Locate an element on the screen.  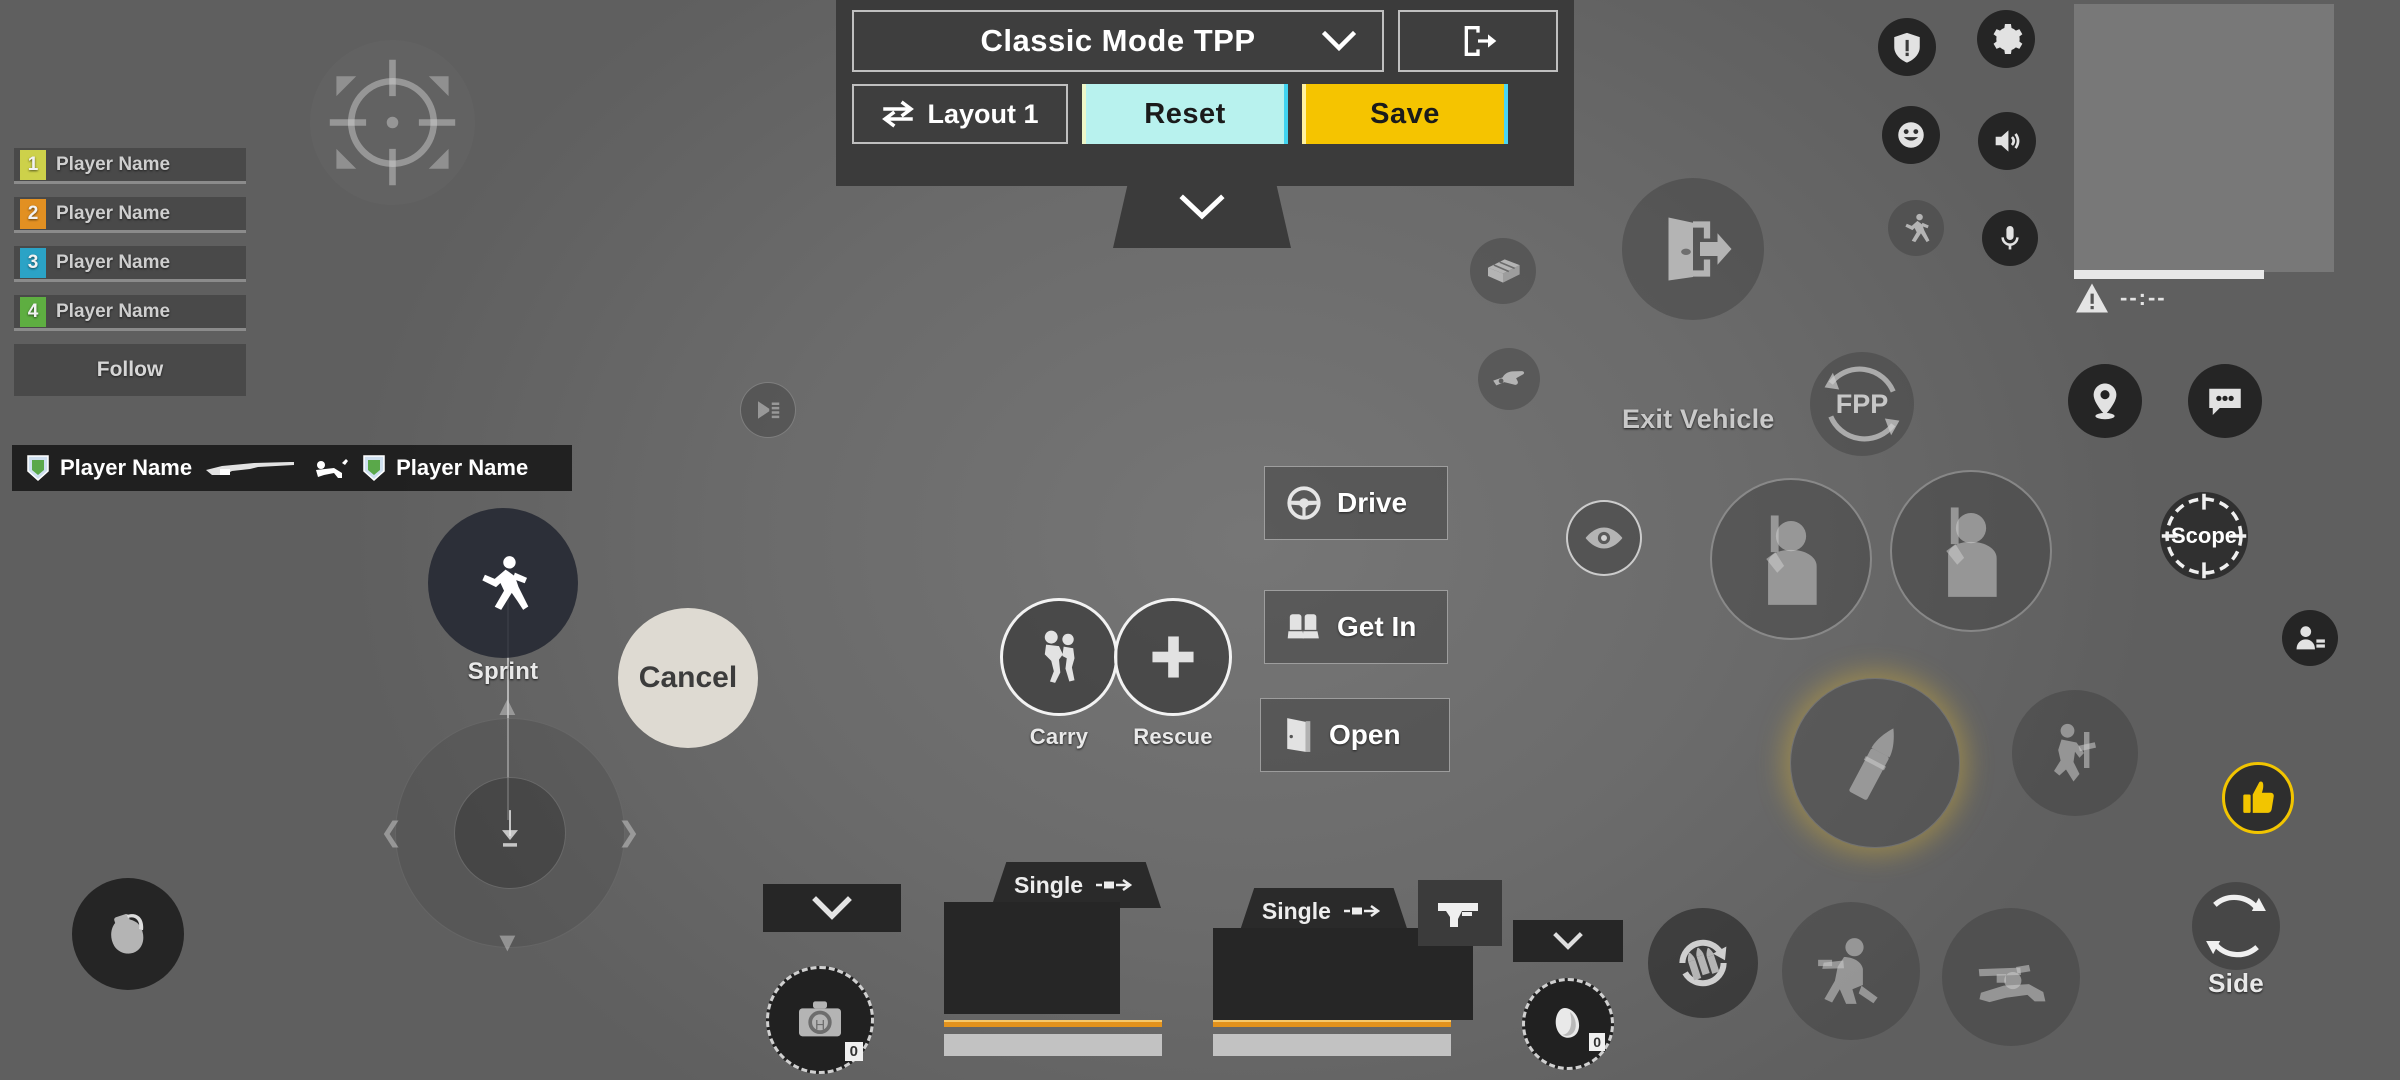
eye-icon is located at coordinates (1604, 538).